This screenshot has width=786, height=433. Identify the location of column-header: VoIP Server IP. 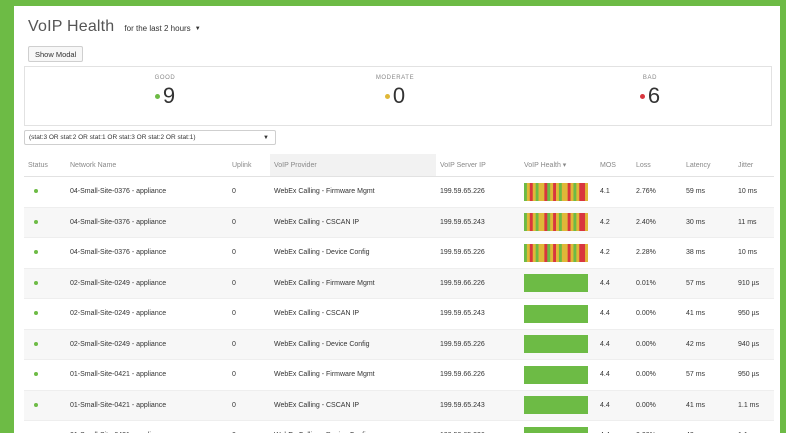
(478, 165).